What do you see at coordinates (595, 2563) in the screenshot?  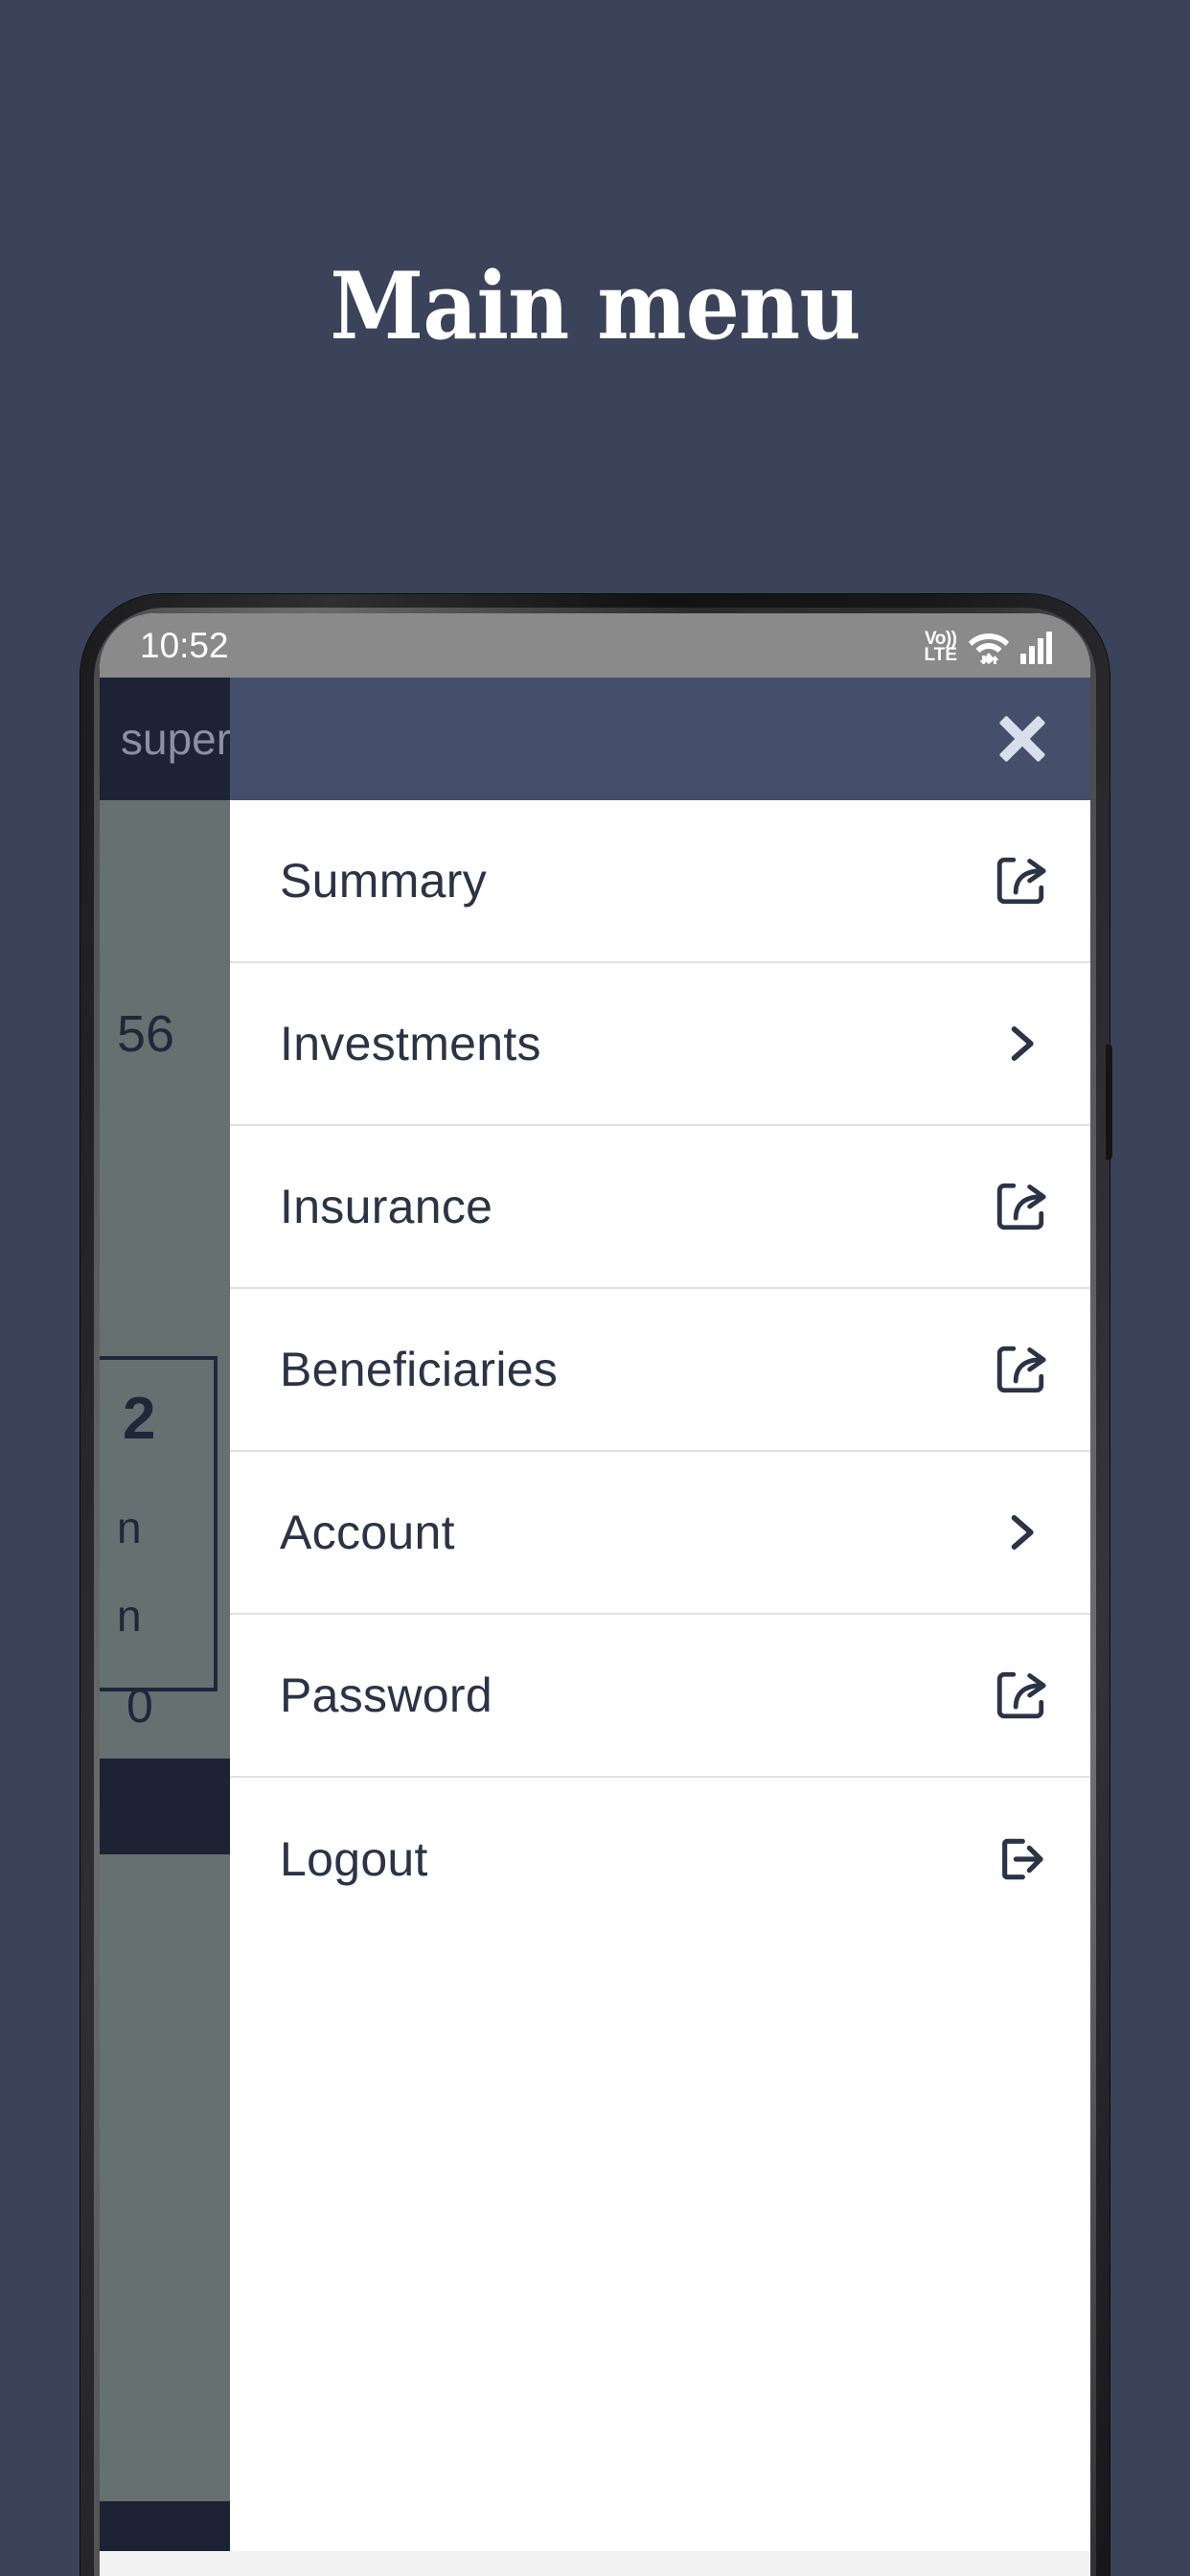 I see `android-nav-bar` at bounding box center [595, 2563].